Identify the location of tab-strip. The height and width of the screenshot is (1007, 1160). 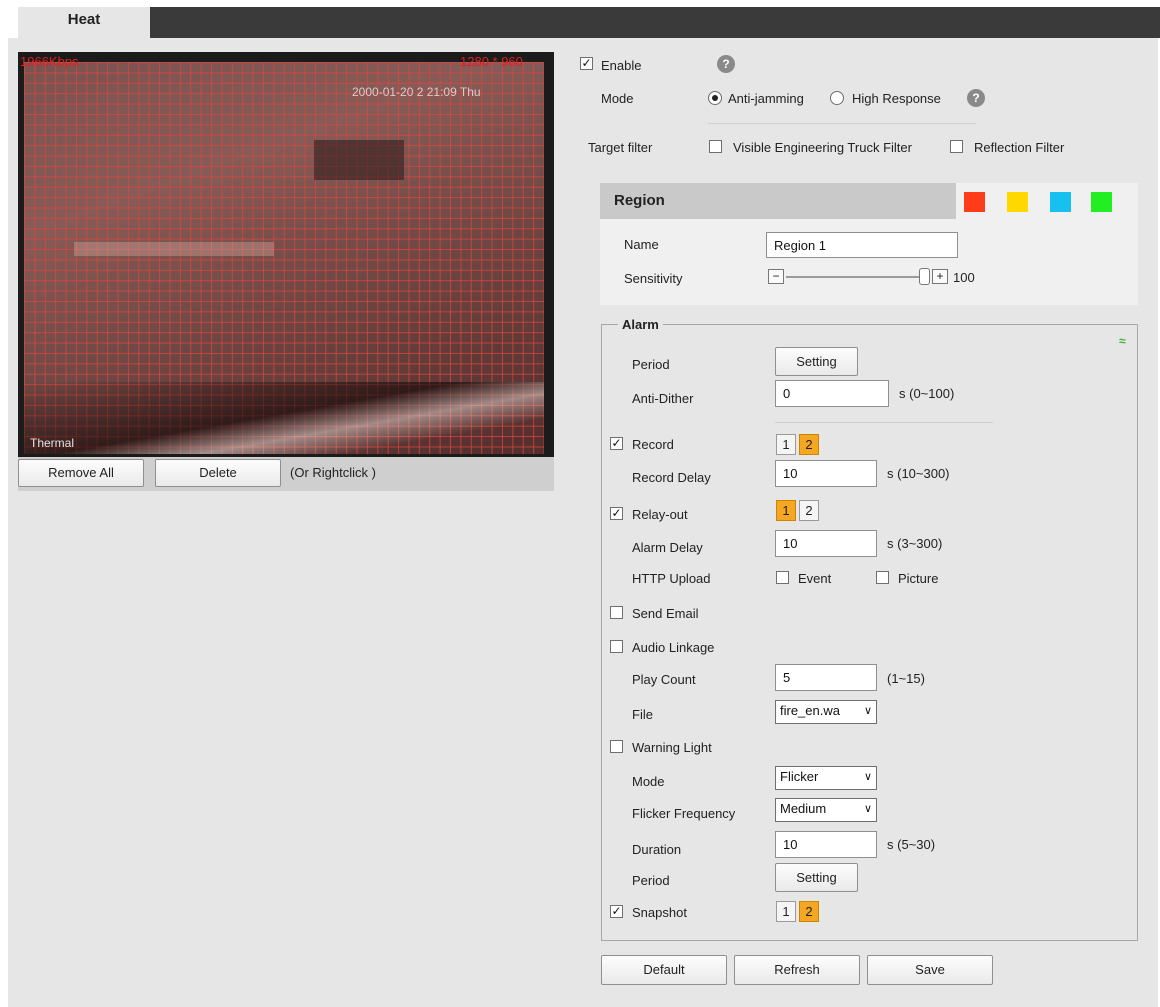
(655, 22).